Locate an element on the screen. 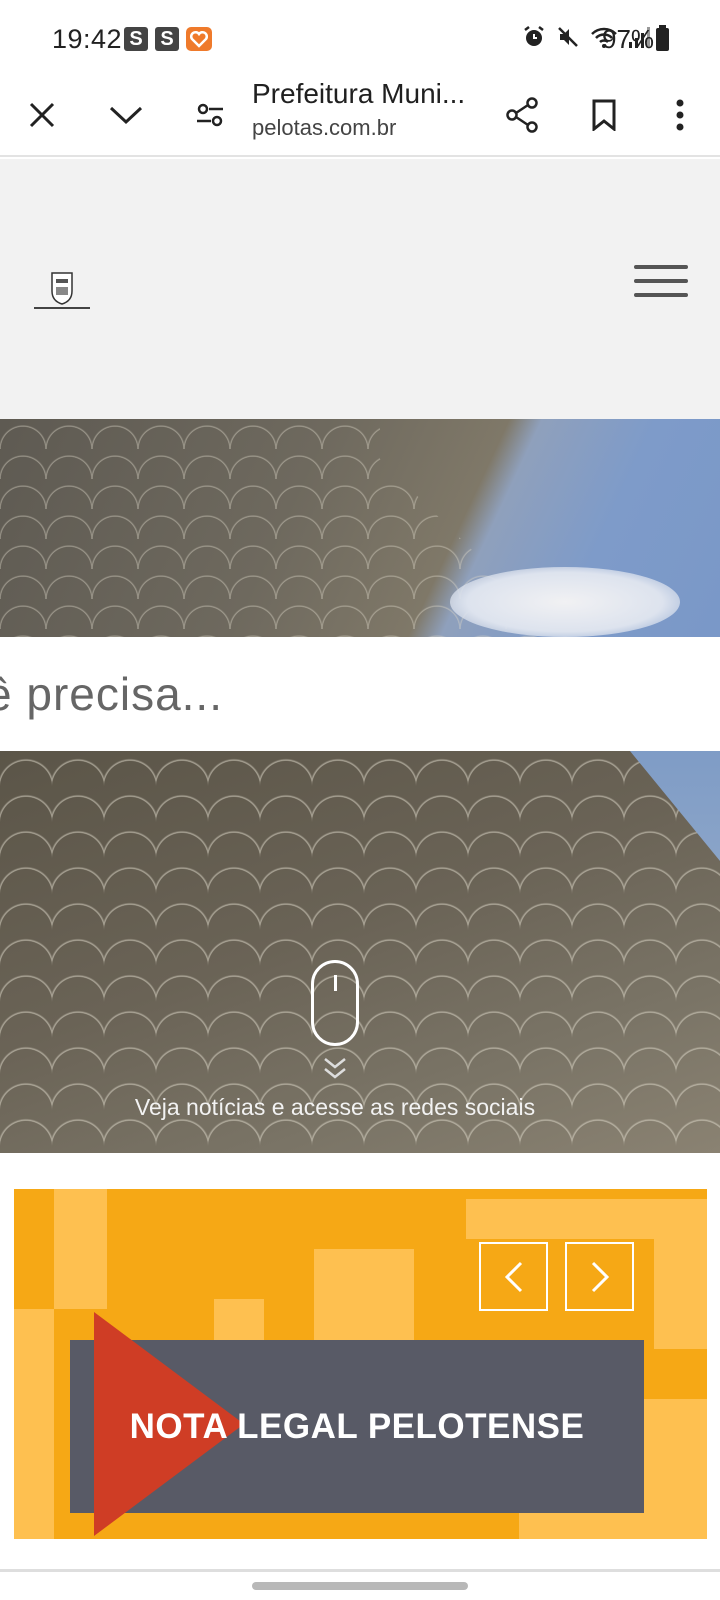 The image size is (720, 1600). more-vert-icon is located at coordinates (680, 115).